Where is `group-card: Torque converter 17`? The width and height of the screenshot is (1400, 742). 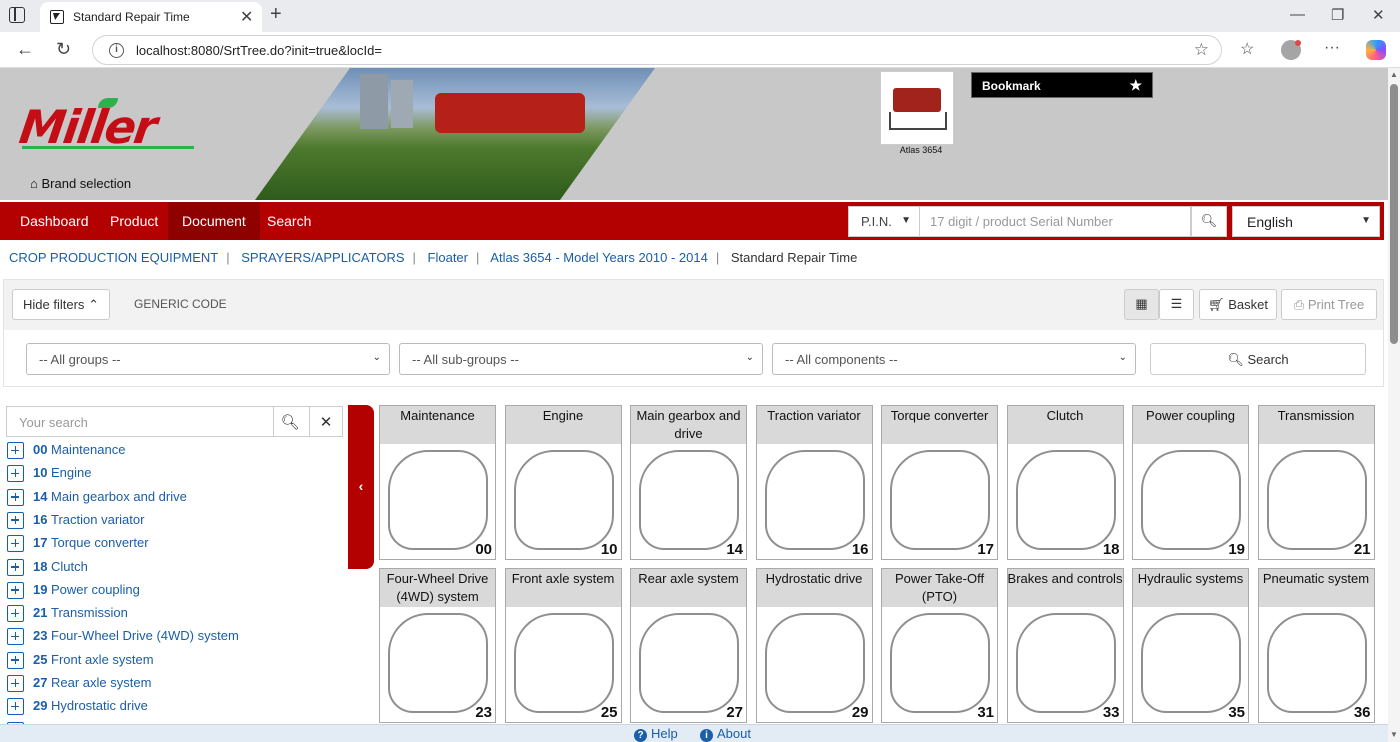 group-card: Torque converter 17 is located at coordinates (939, 482).